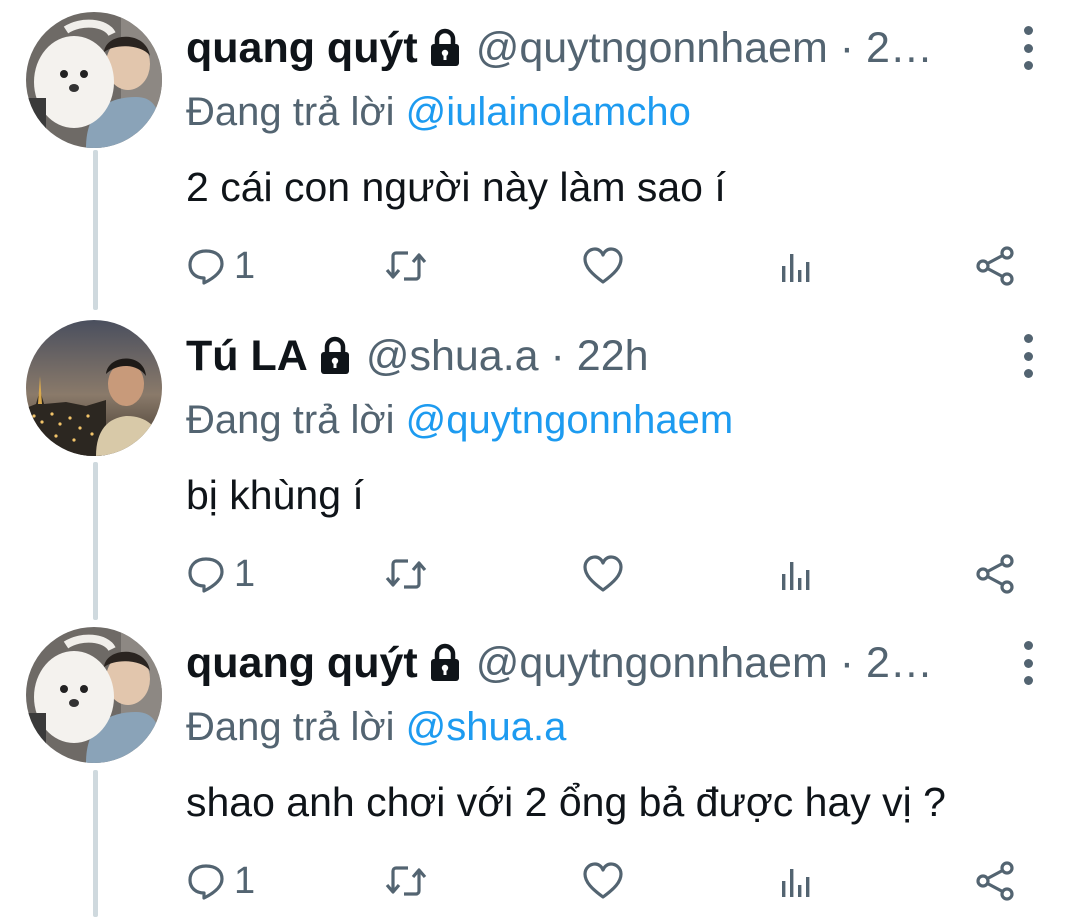  I want to click on display-name: Tú LA, so click(247, 356).